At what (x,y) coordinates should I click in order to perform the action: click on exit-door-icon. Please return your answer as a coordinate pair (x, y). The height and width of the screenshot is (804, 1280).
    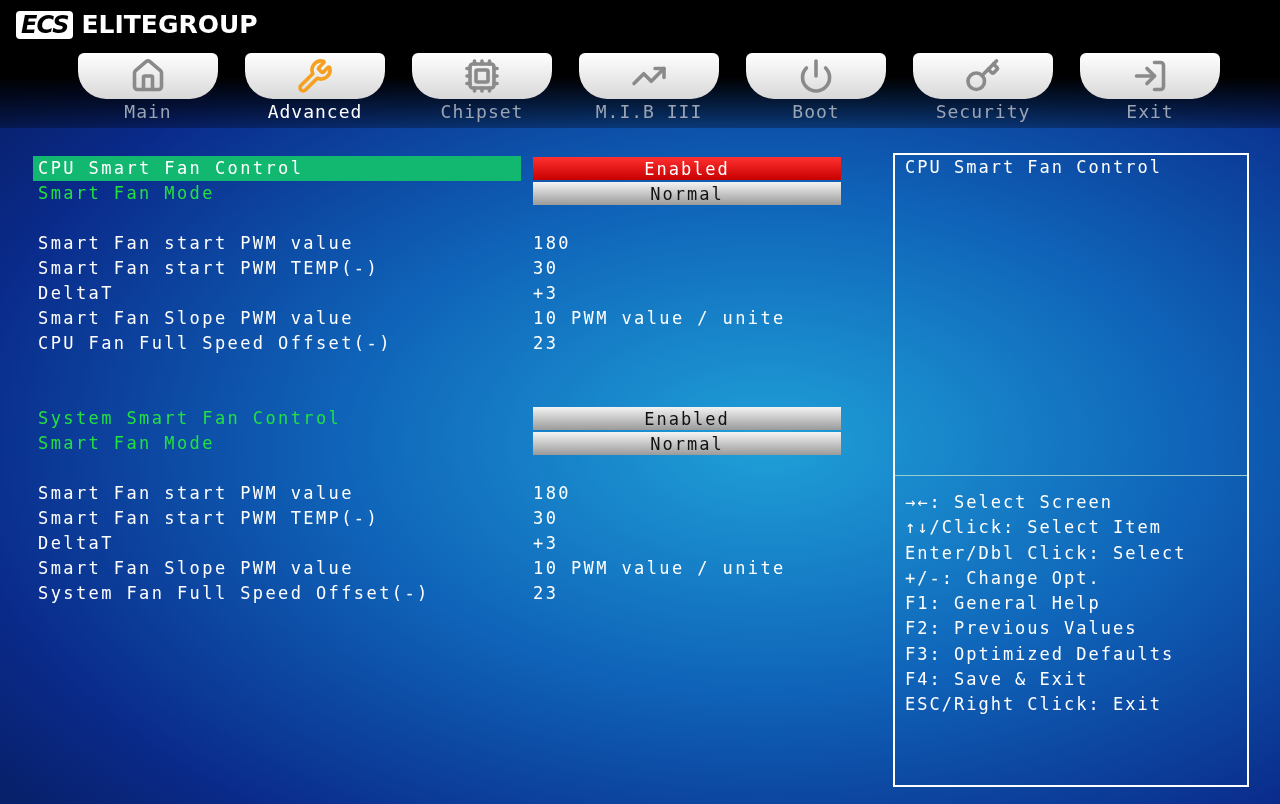
    Looking at the image, I should click on (1150, 76).